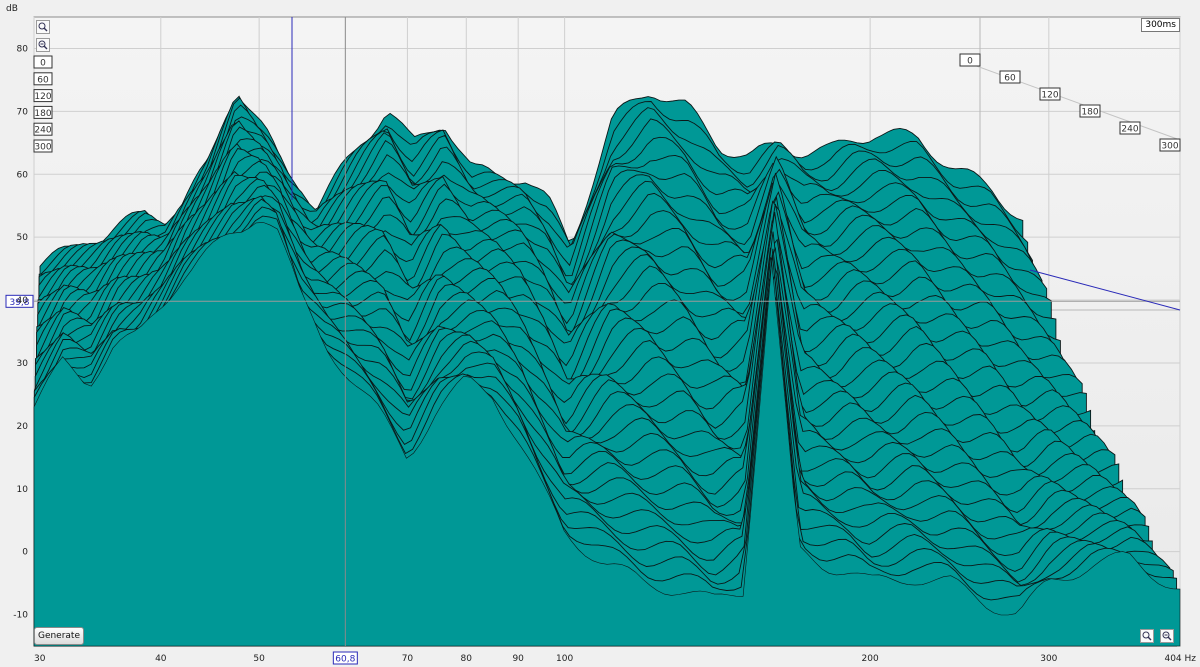 Image resolution: width=1200 pixels, height=667 pixels. What do you see at coordinates (870, 659) in the screenshot?
I see `x-tick-label: 200` at bounding box center [870, 659].